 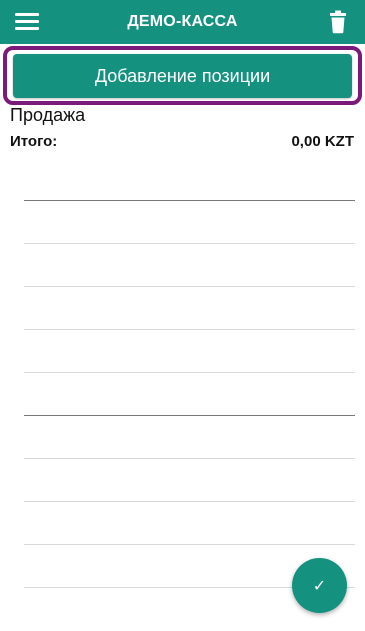 I want to click on add-position-button: Добавление позиции, so click(x=182, y=76).